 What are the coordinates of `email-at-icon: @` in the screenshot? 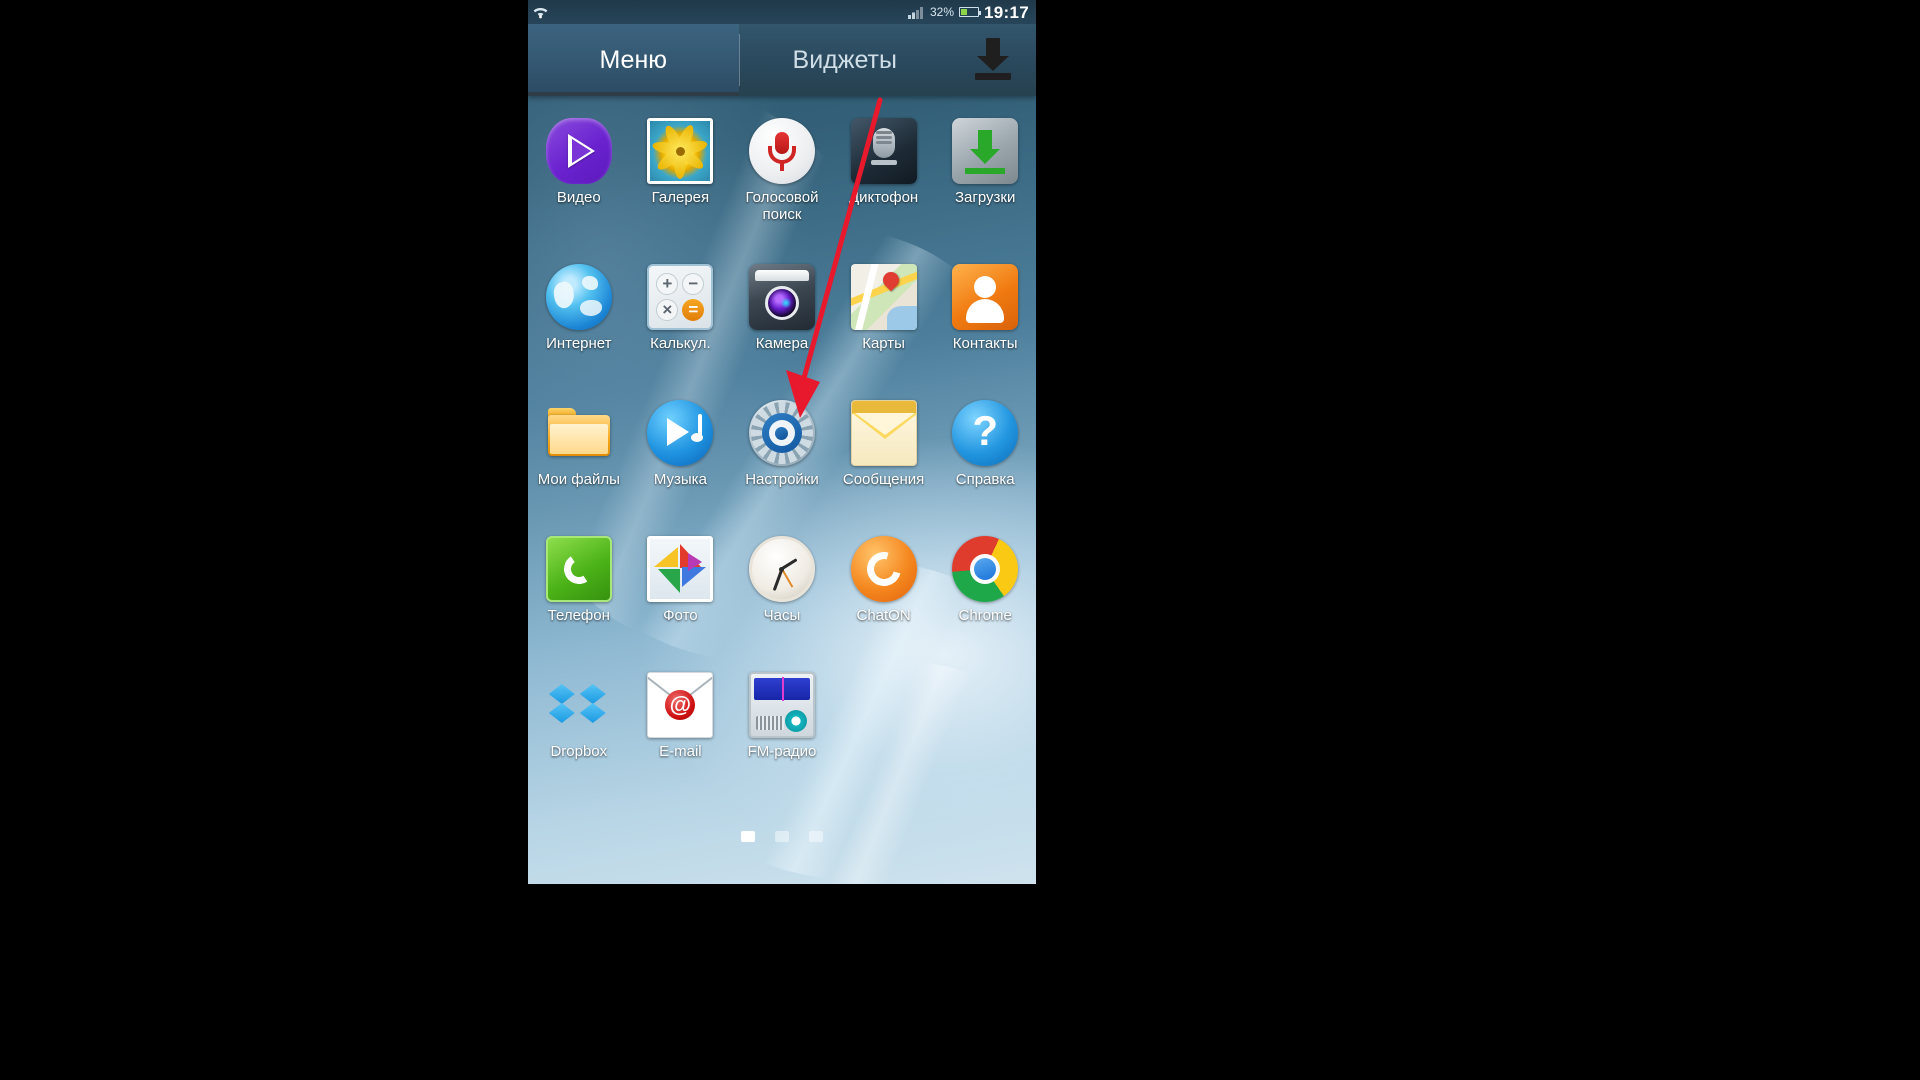 It's located at (680, 705).